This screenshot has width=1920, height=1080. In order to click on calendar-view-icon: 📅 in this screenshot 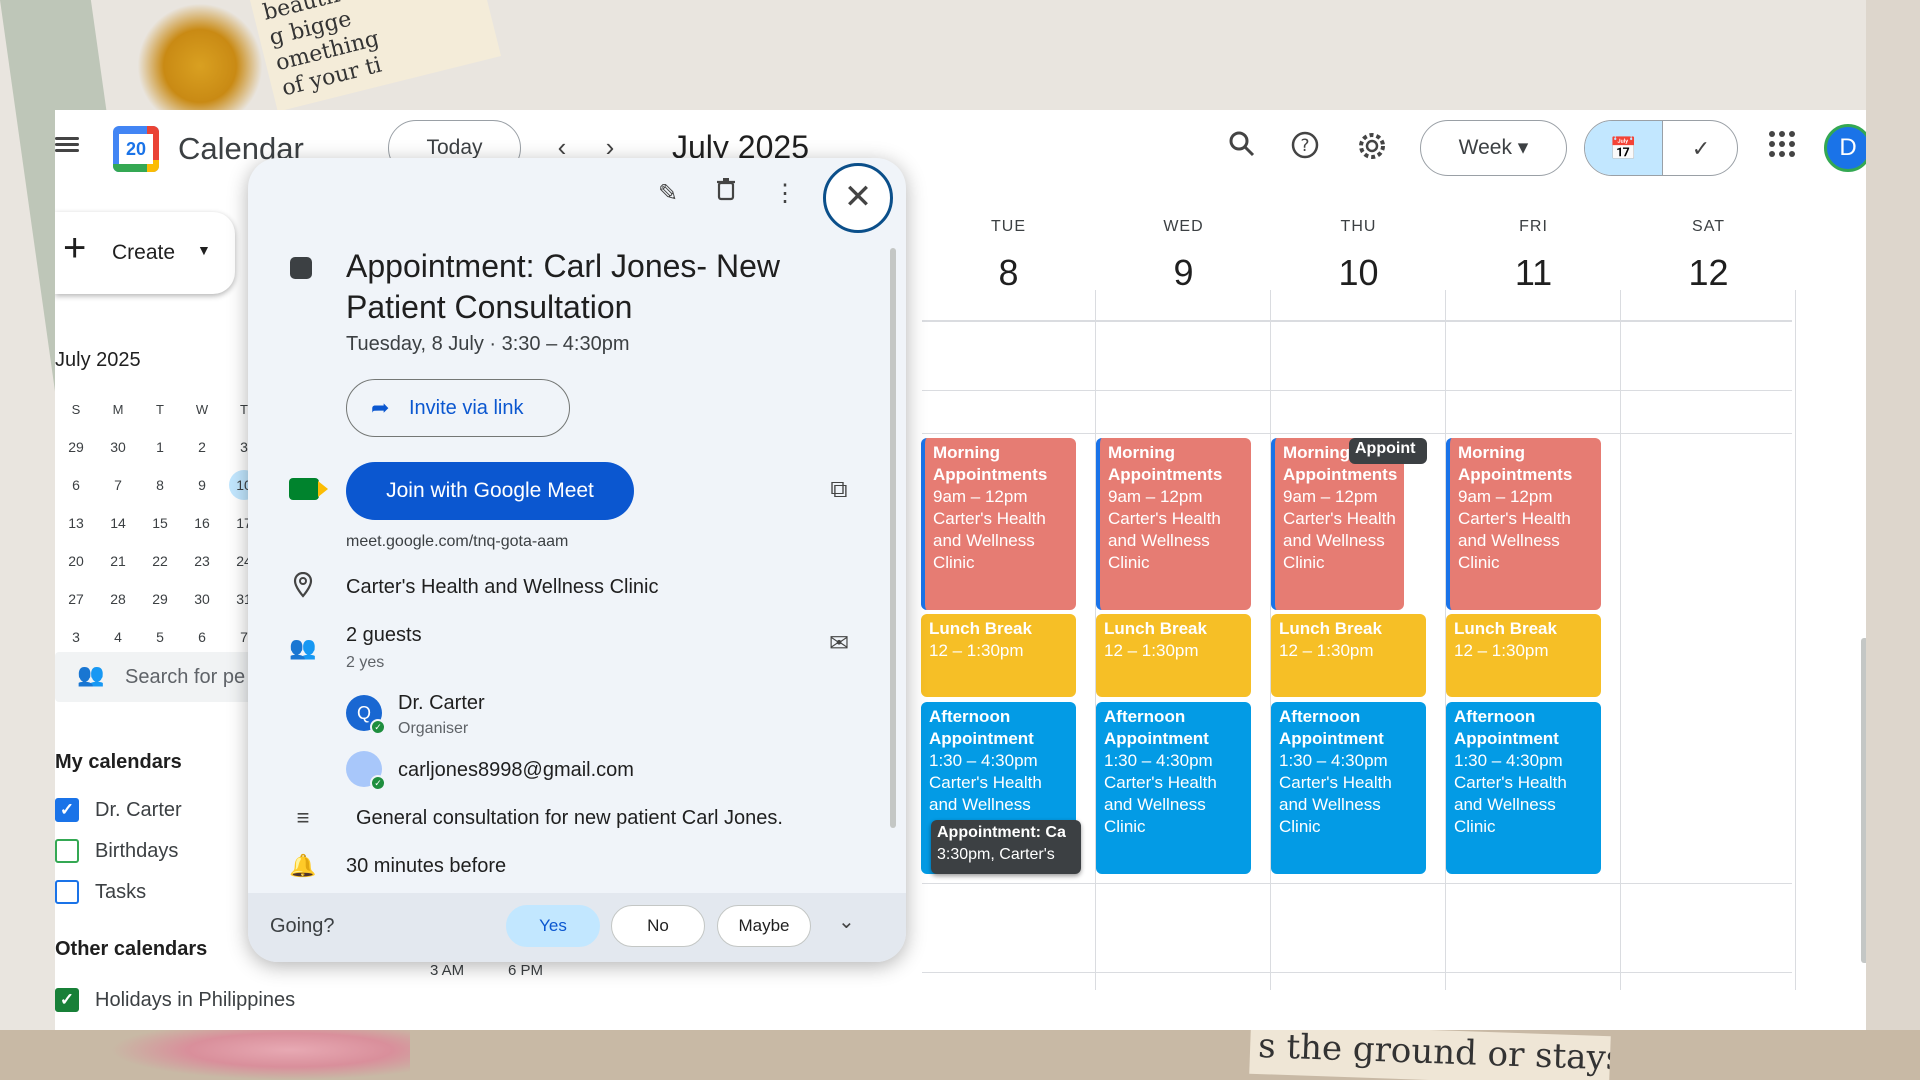, I will do `click(1623, 148)`.